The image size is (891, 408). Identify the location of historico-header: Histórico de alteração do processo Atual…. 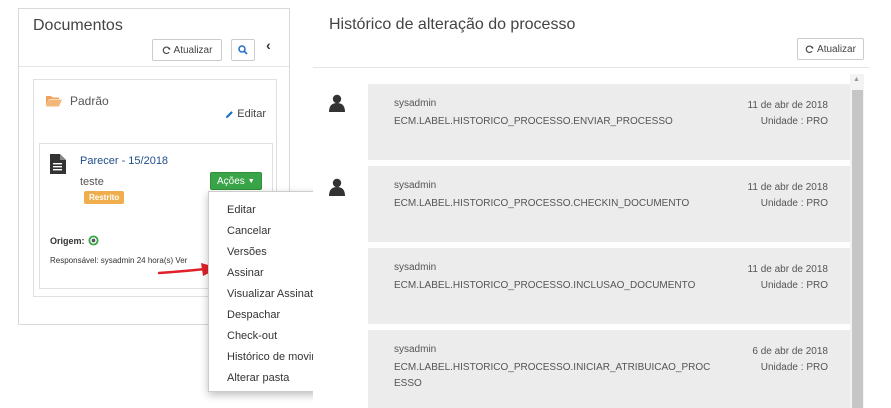
(591, 38).